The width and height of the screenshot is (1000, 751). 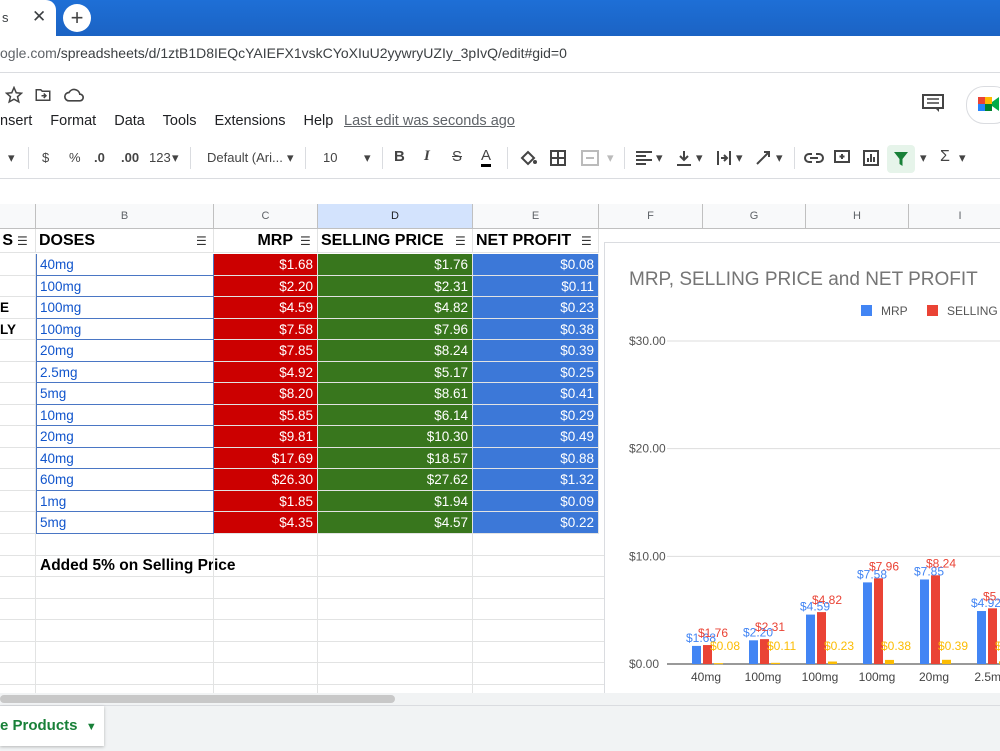 What do you see at coordinates (197, 699) in the screenshot?
I see `scrollbar-thumb` at bounding box center [197, 699].